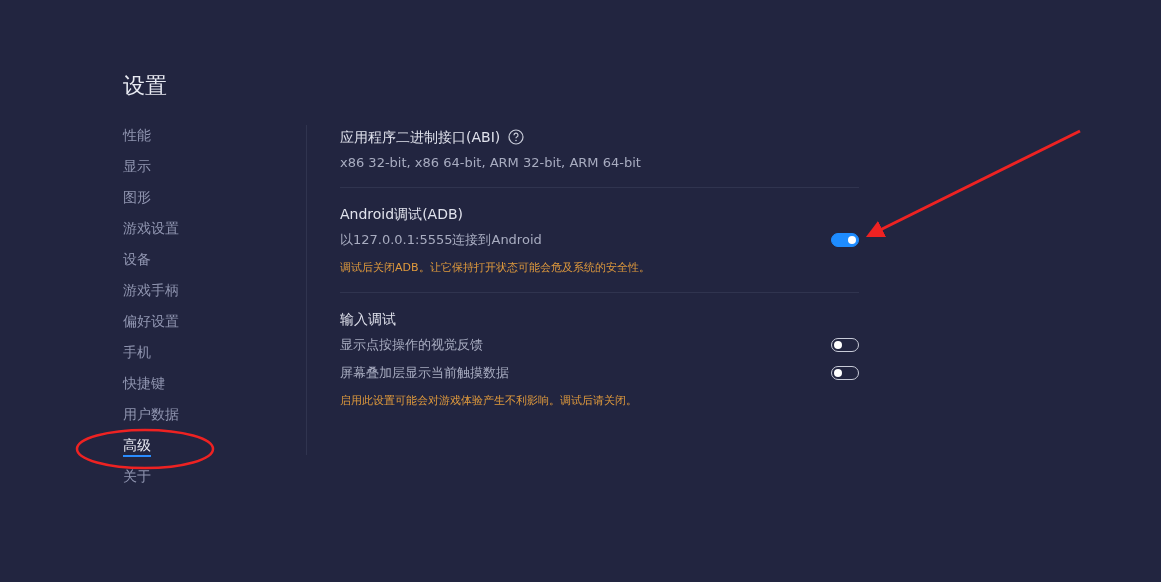 This screenshot has width=1161, height=582. What do you see at coordinates (441, 240) in the screenshot?
I see `setting-label: 以127.0.0.1:5555连接到Android` at bounding box center [441, 240].